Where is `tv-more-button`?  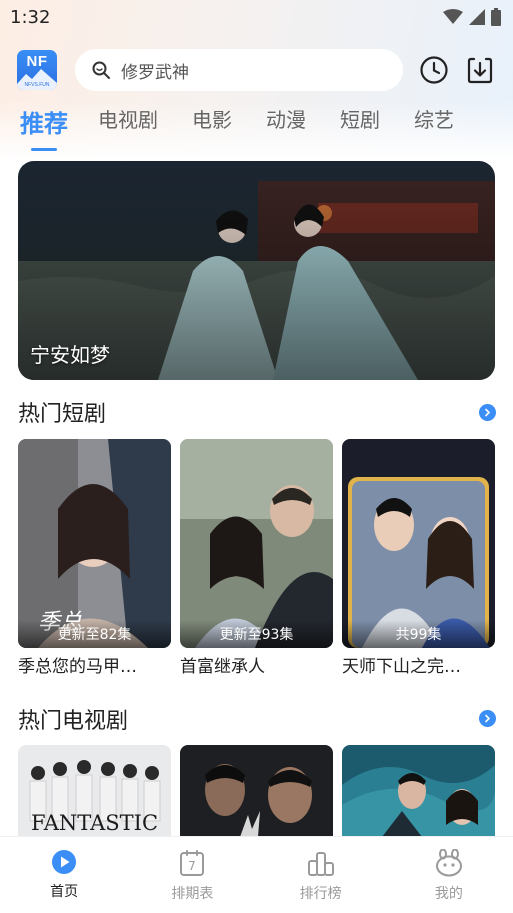
tv-more-button is located at coordinates (487, 718).